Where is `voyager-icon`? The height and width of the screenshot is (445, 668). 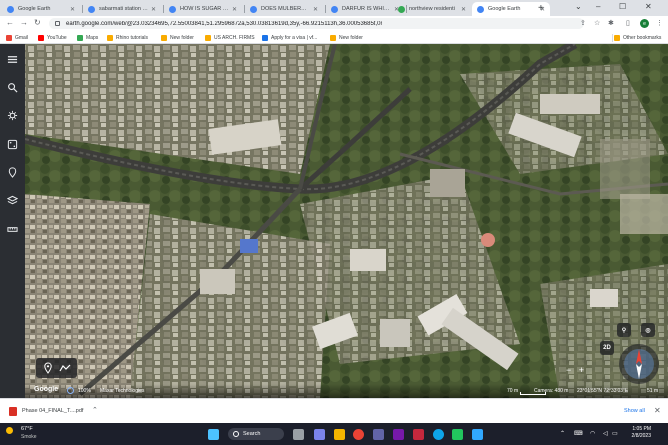 voyager-icon is located at coordinates (12, 115).